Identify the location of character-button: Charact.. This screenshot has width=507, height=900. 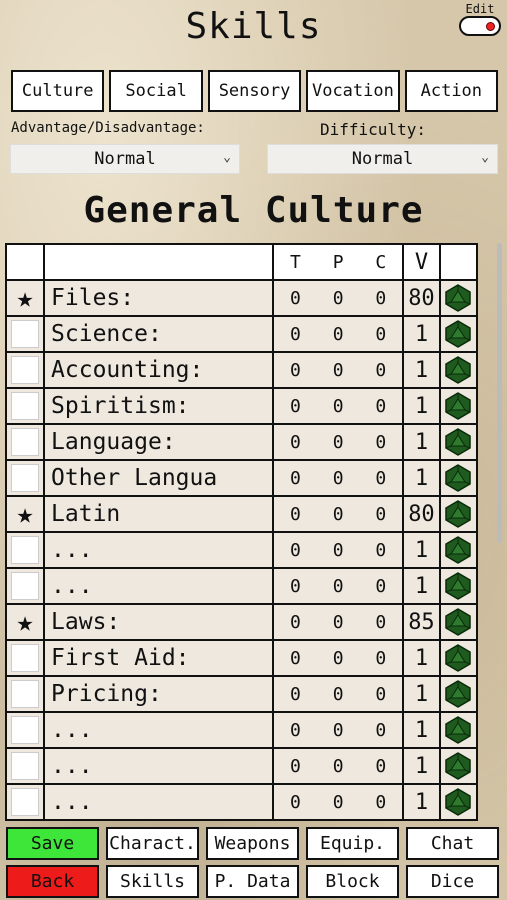
(152, 843).